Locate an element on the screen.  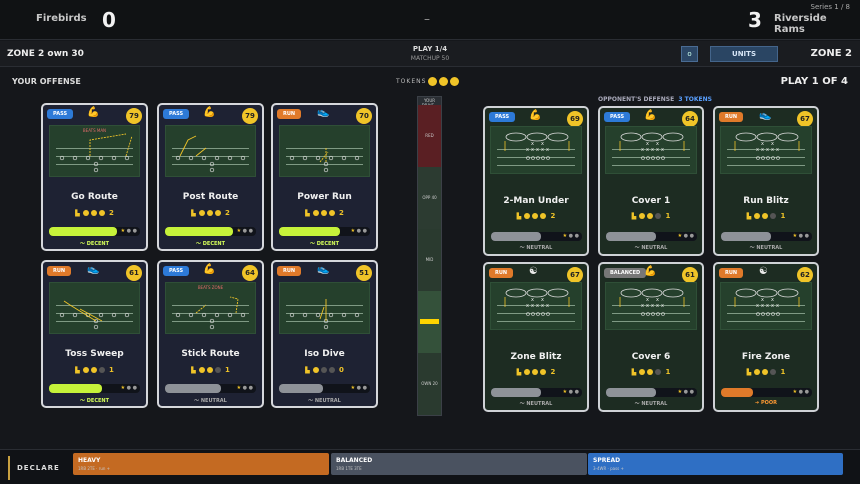
meter-zone-own20: OWN 20 is located at coordinates (429, 383).